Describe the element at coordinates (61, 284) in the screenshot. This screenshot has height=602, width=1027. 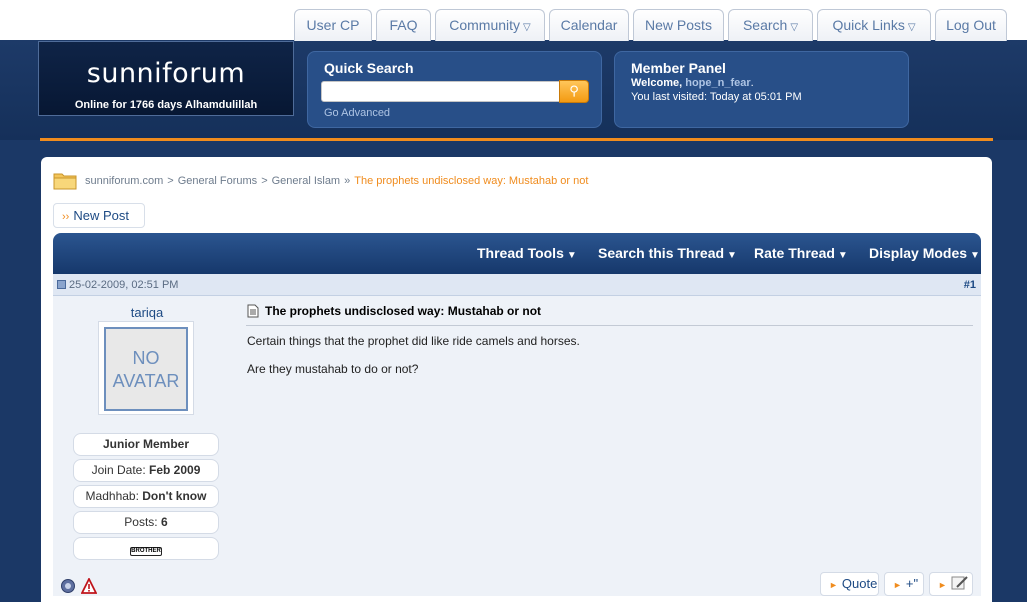
I see `calendar-icon` at that location.